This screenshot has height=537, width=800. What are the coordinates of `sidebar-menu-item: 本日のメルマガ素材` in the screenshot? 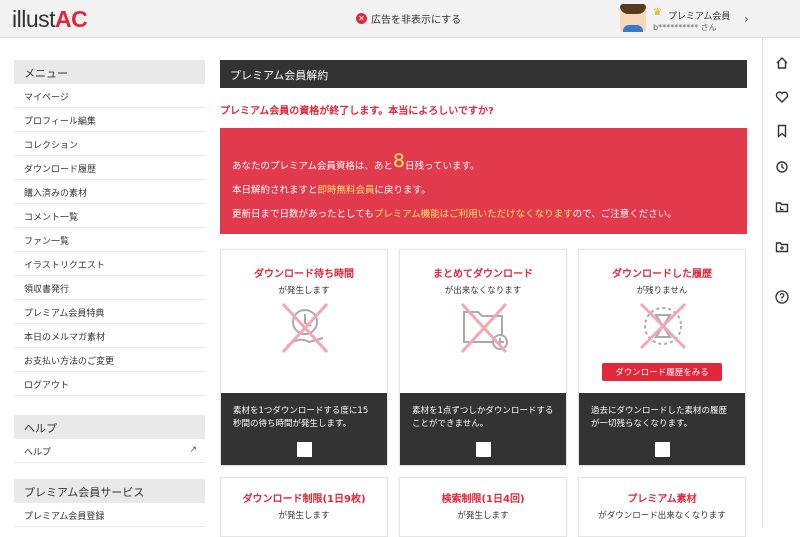 It's located at (109, 336).